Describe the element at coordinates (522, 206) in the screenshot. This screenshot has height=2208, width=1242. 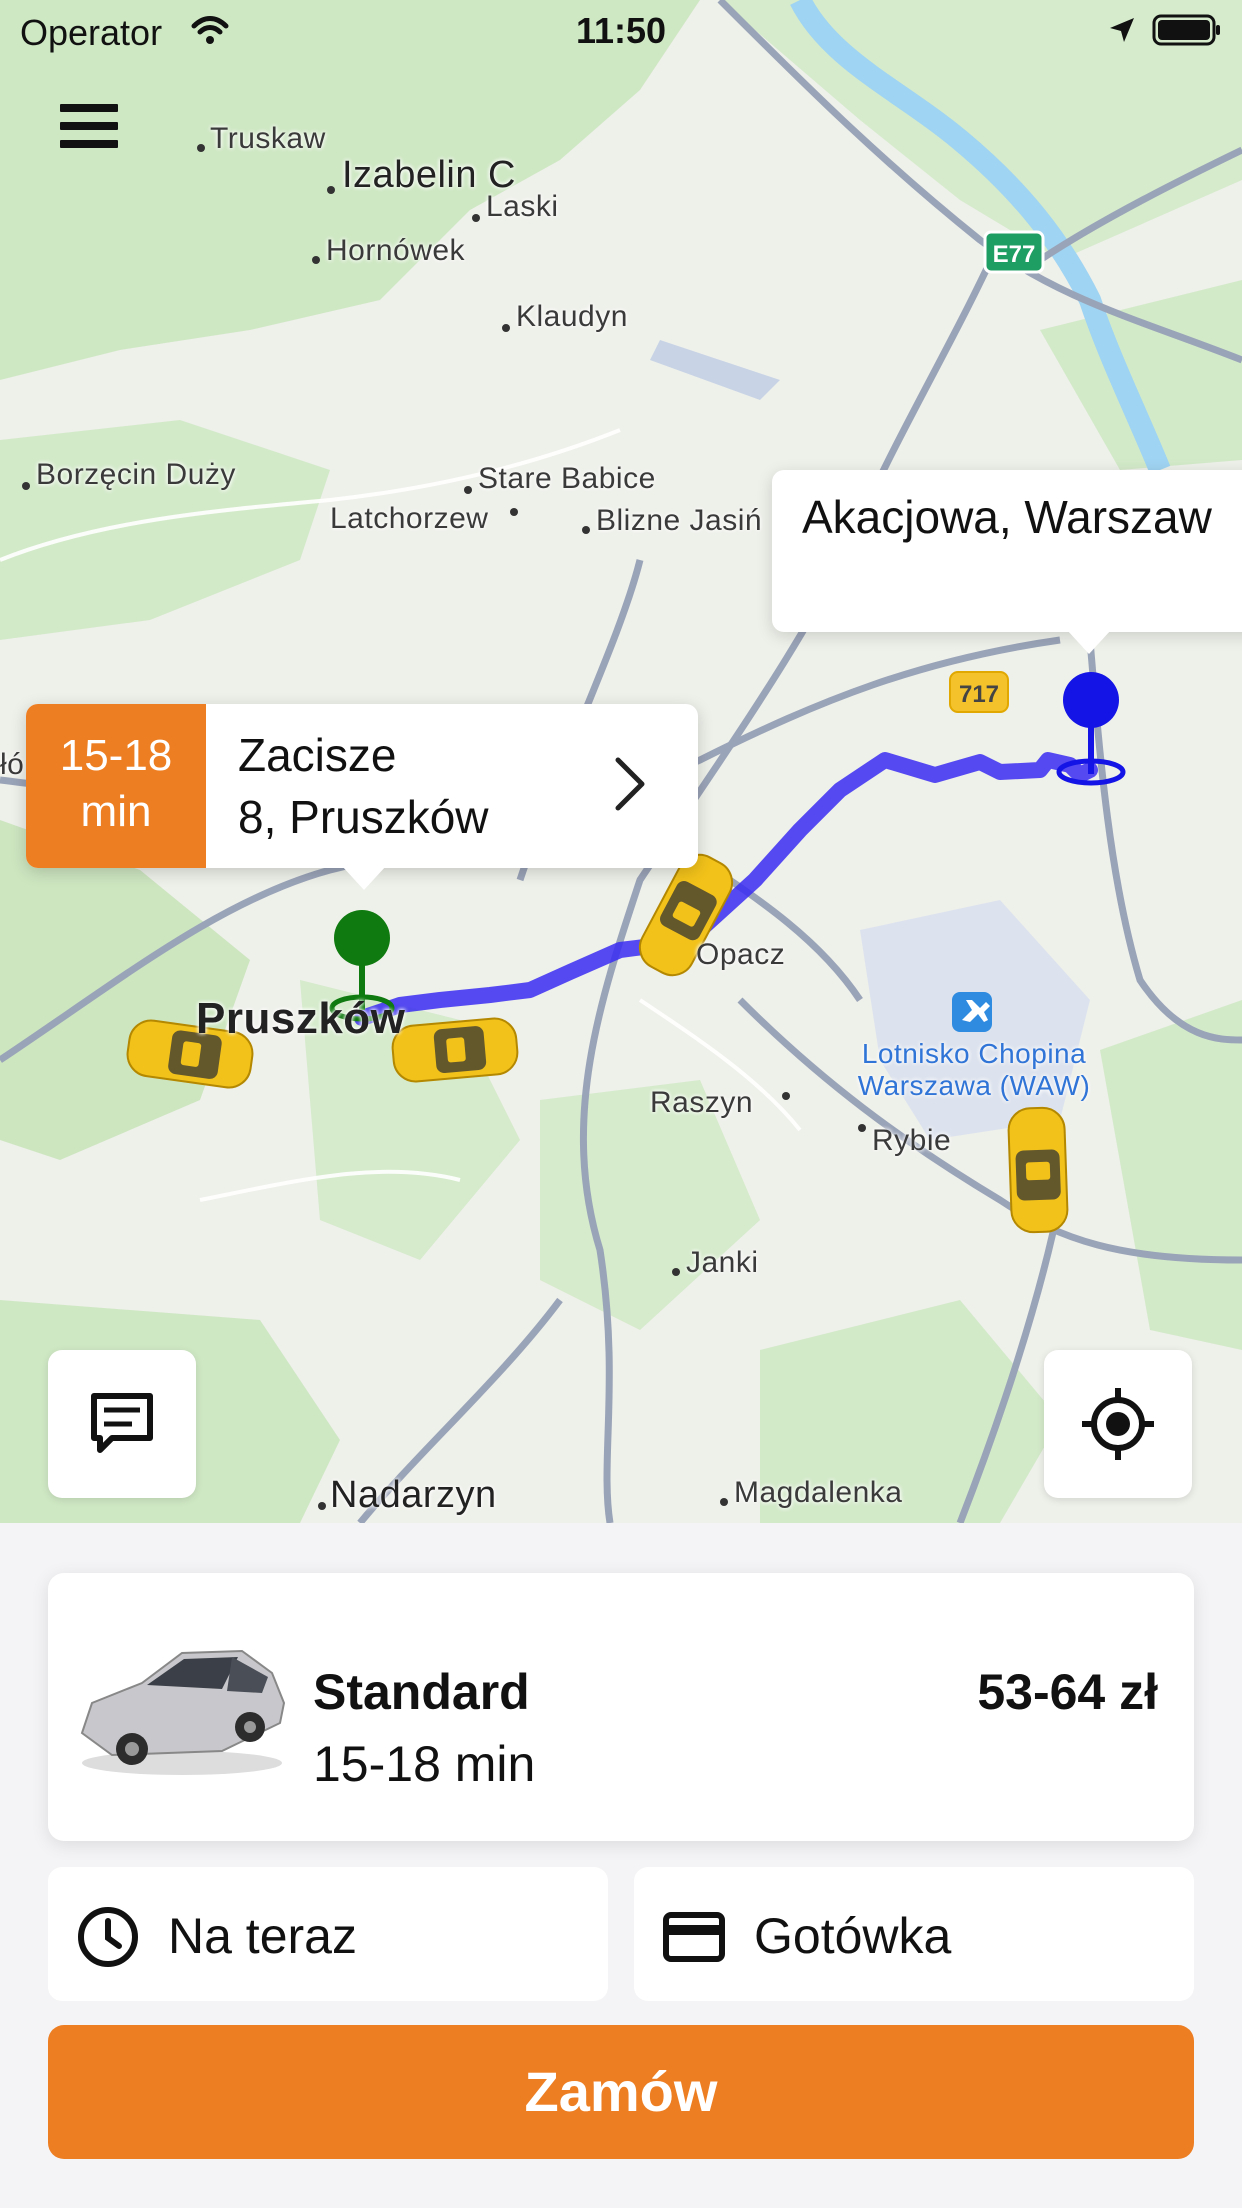
I see `place-label: Laski` at that location.